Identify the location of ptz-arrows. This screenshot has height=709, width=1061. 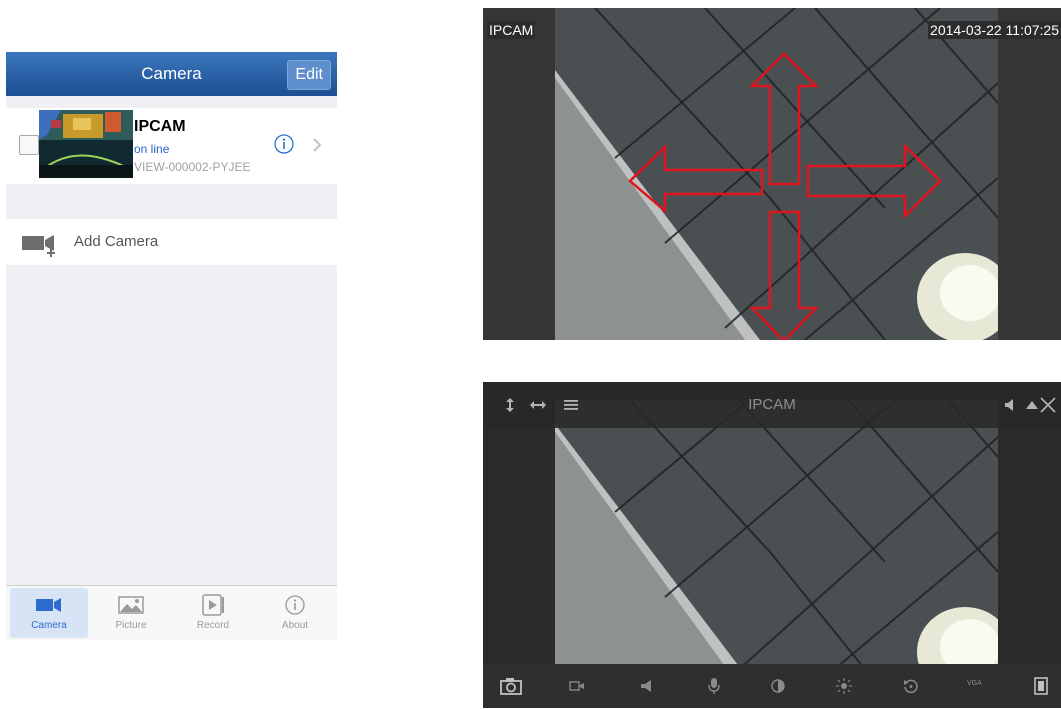
(785, 196).